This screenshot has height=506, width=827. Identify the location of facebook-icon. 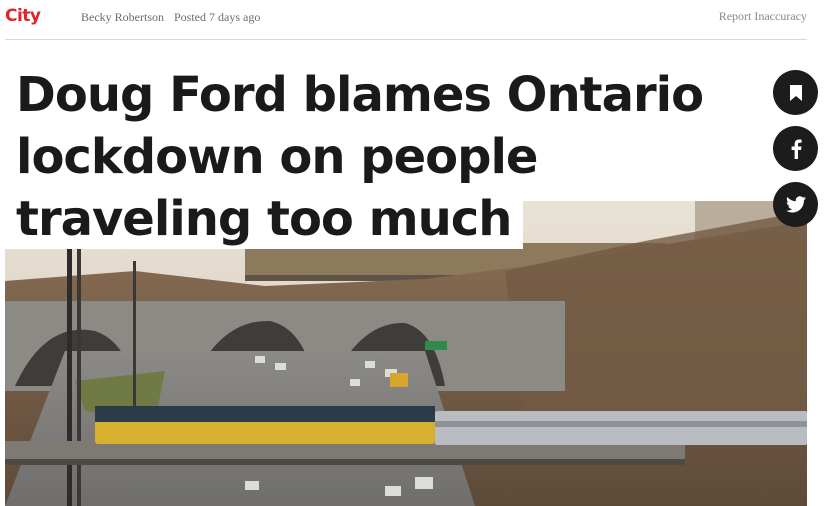
(796, 149).